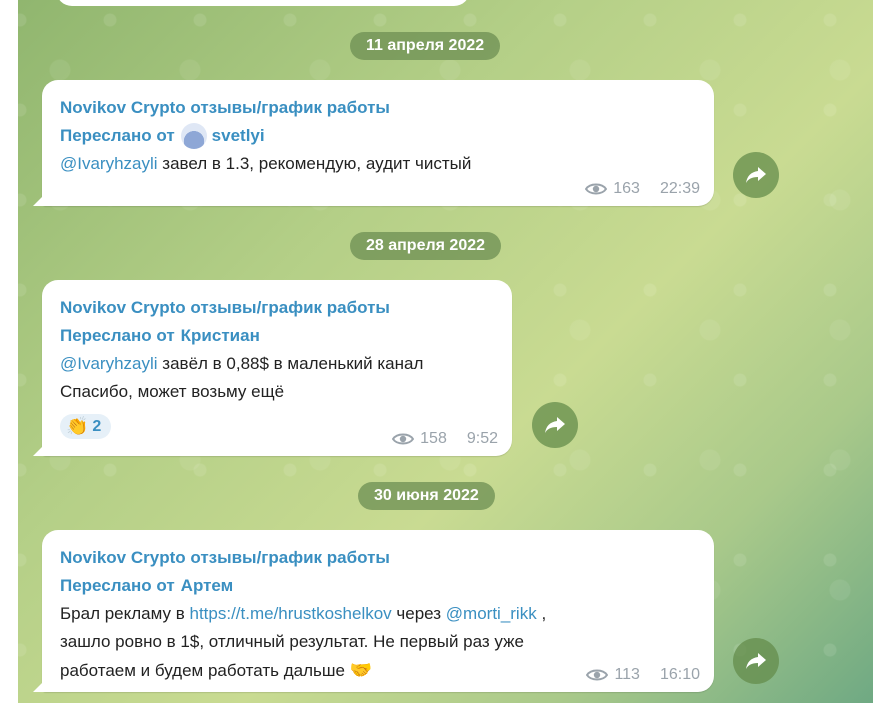 This screenshot has width=873, height=703. I want to click on handshake-emoji: 🤝, so click(361, 670).